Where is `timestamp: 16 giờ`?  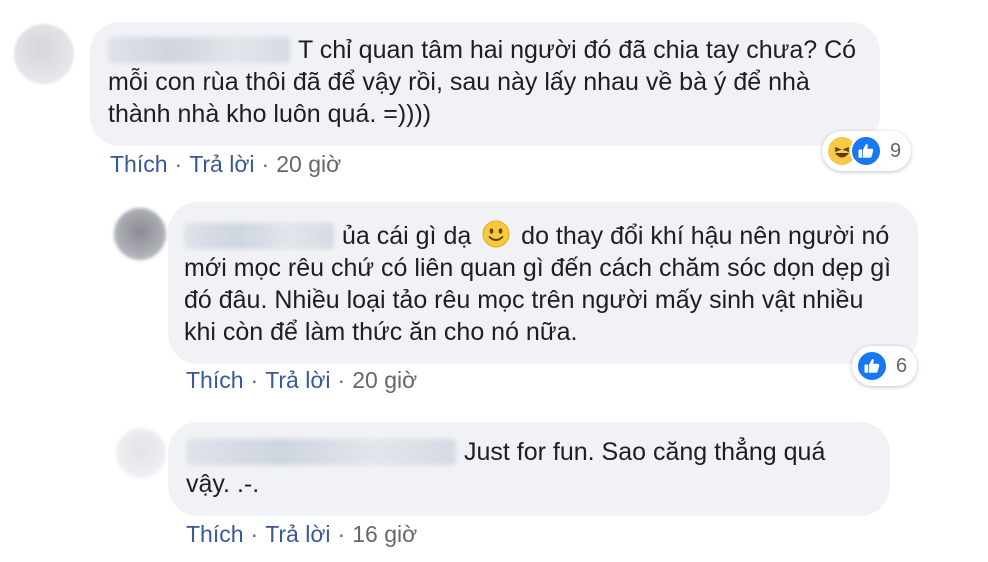
timestamp: 16 giờ is located at coordinates (384, 534).